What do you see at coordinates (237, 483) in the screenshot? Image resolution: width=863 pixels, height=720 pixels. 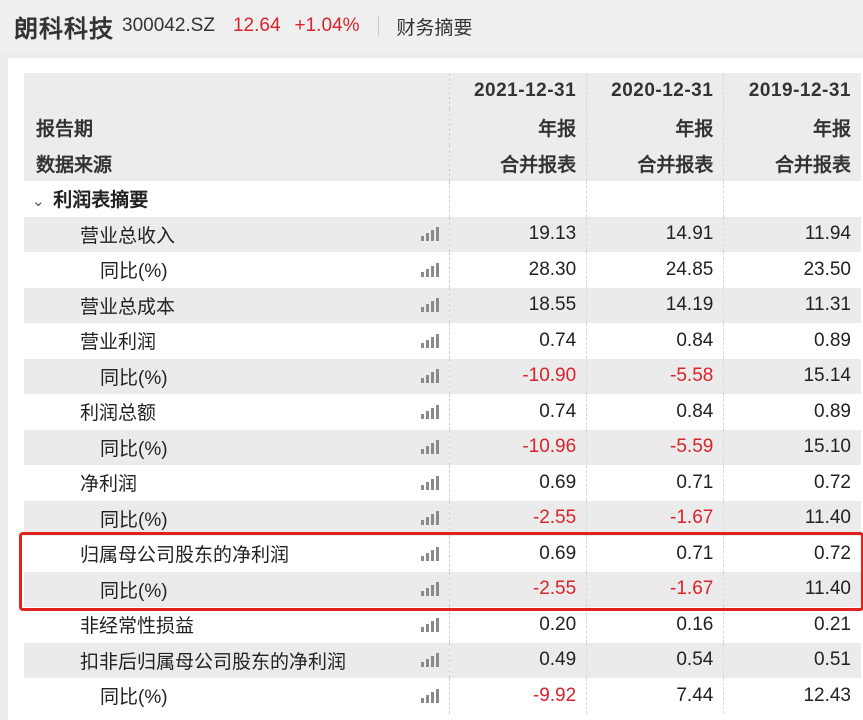 I see `row-label-cell: 净利润` at bounding box center [237, 483].